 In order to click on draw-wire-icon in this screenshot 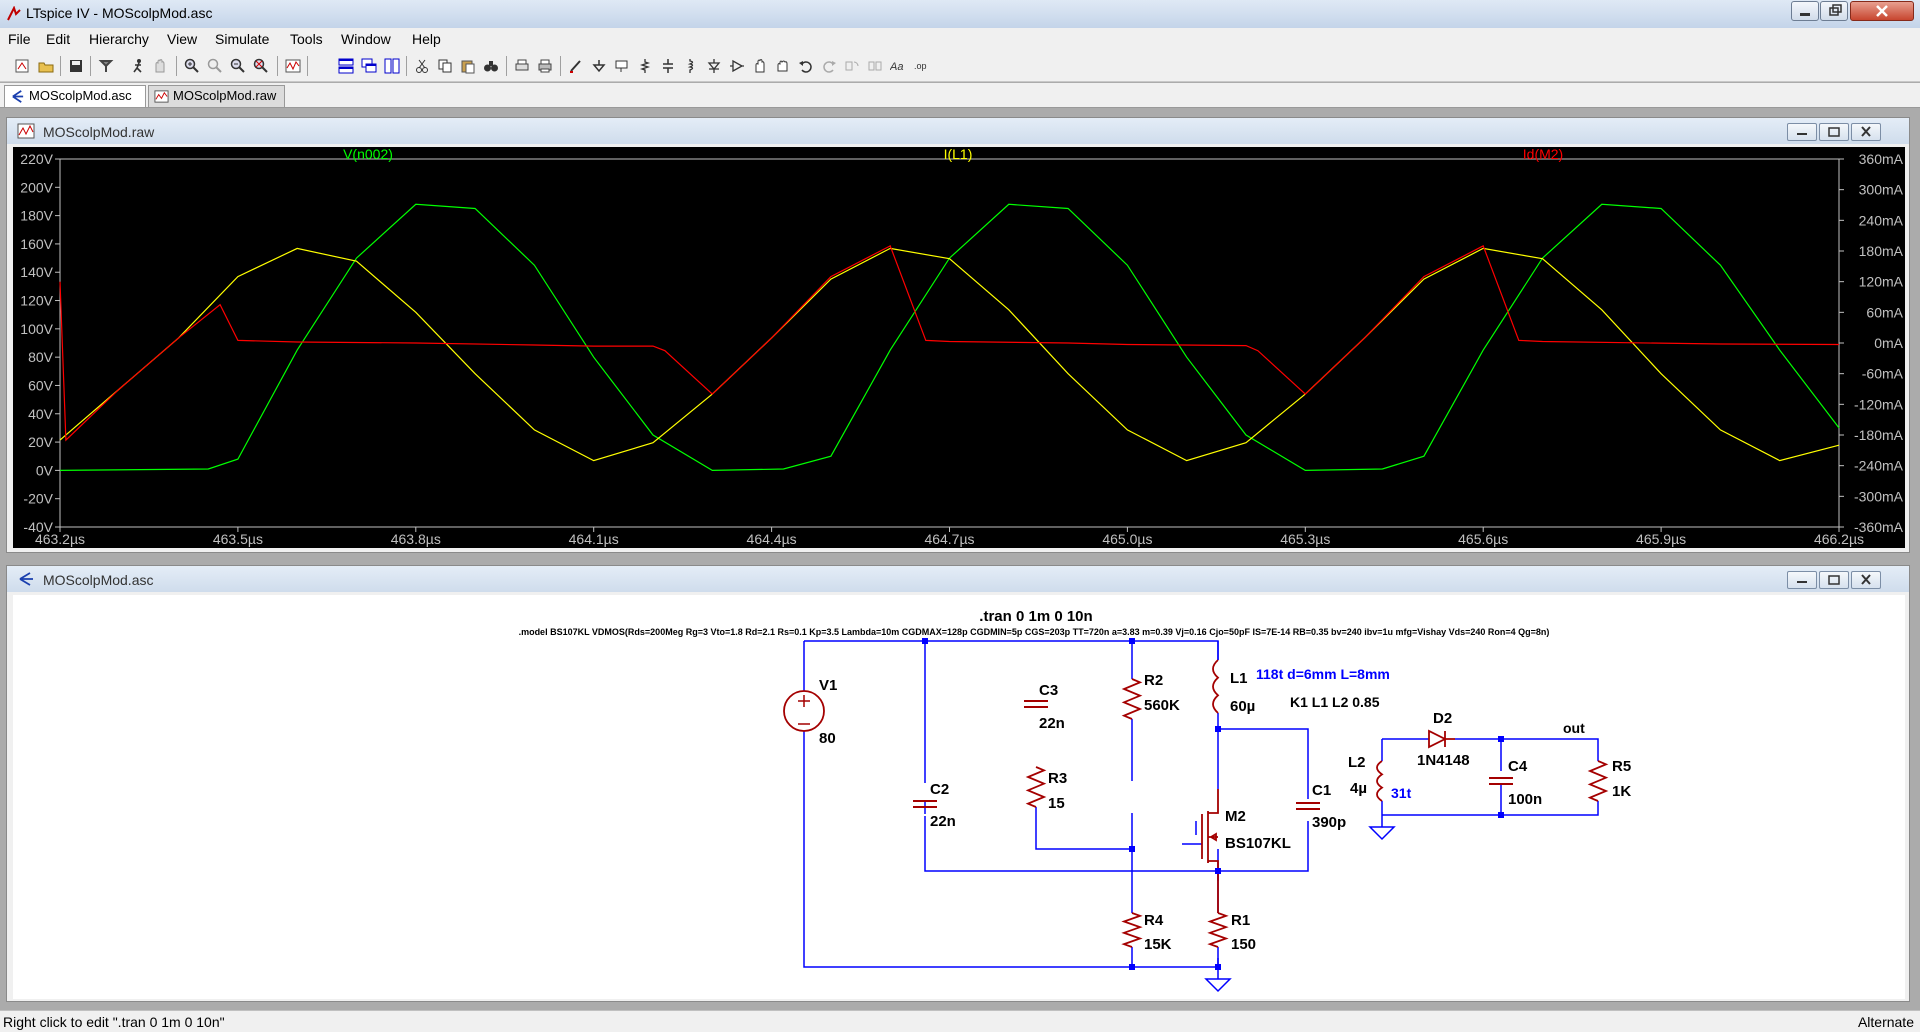, I will do `click(576, 66)`.